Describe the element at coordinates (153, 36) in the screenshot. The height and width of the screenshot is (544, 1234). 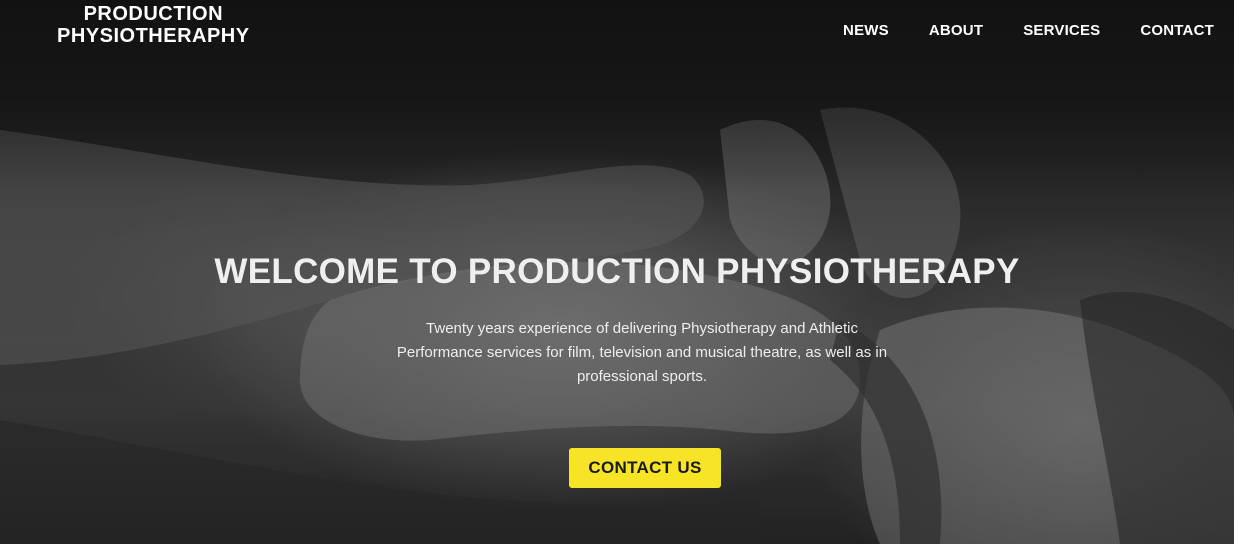
I see `logo-line-2: PHYSIOTHERAPHY` at that location.